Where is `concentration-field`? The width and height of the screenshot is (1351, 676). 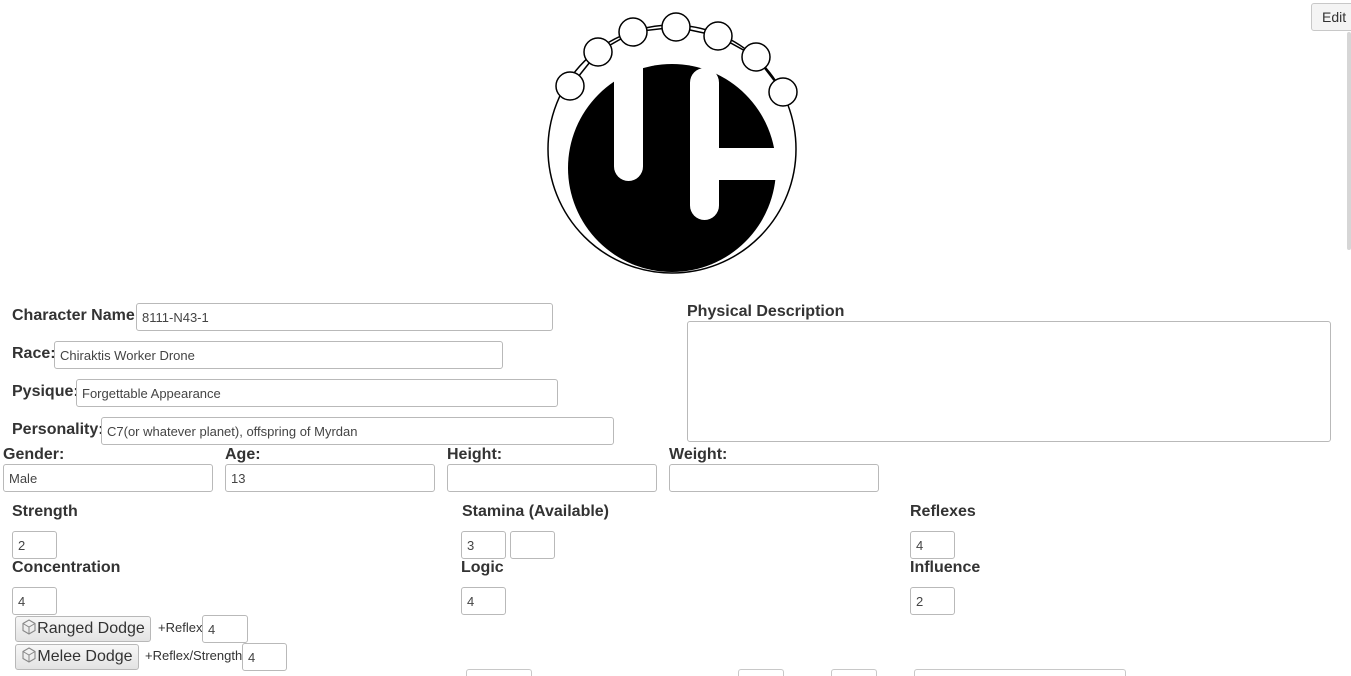 concentration-field is located at coordinates (34, 601).